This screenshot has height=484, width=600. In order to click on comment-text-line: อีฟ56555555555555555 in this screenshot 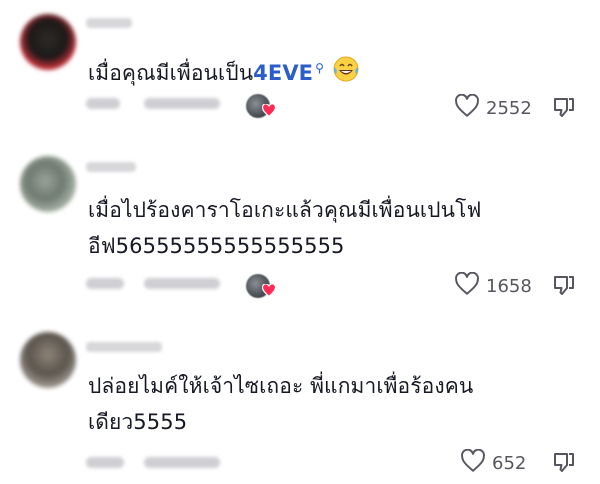, I will do `click(216, 246)`.